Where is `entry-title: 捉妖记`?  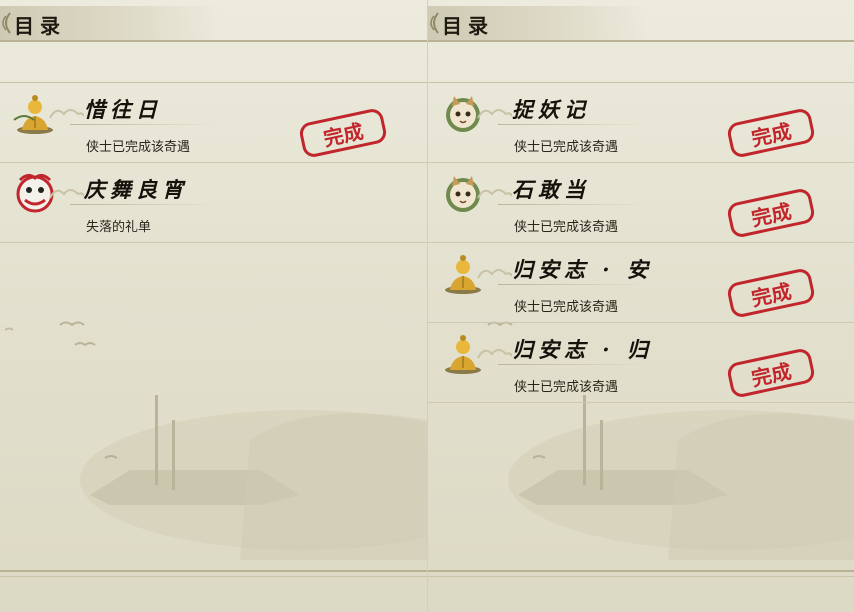 entry-title: 捉妖记 is located at coordinates (551, 109).